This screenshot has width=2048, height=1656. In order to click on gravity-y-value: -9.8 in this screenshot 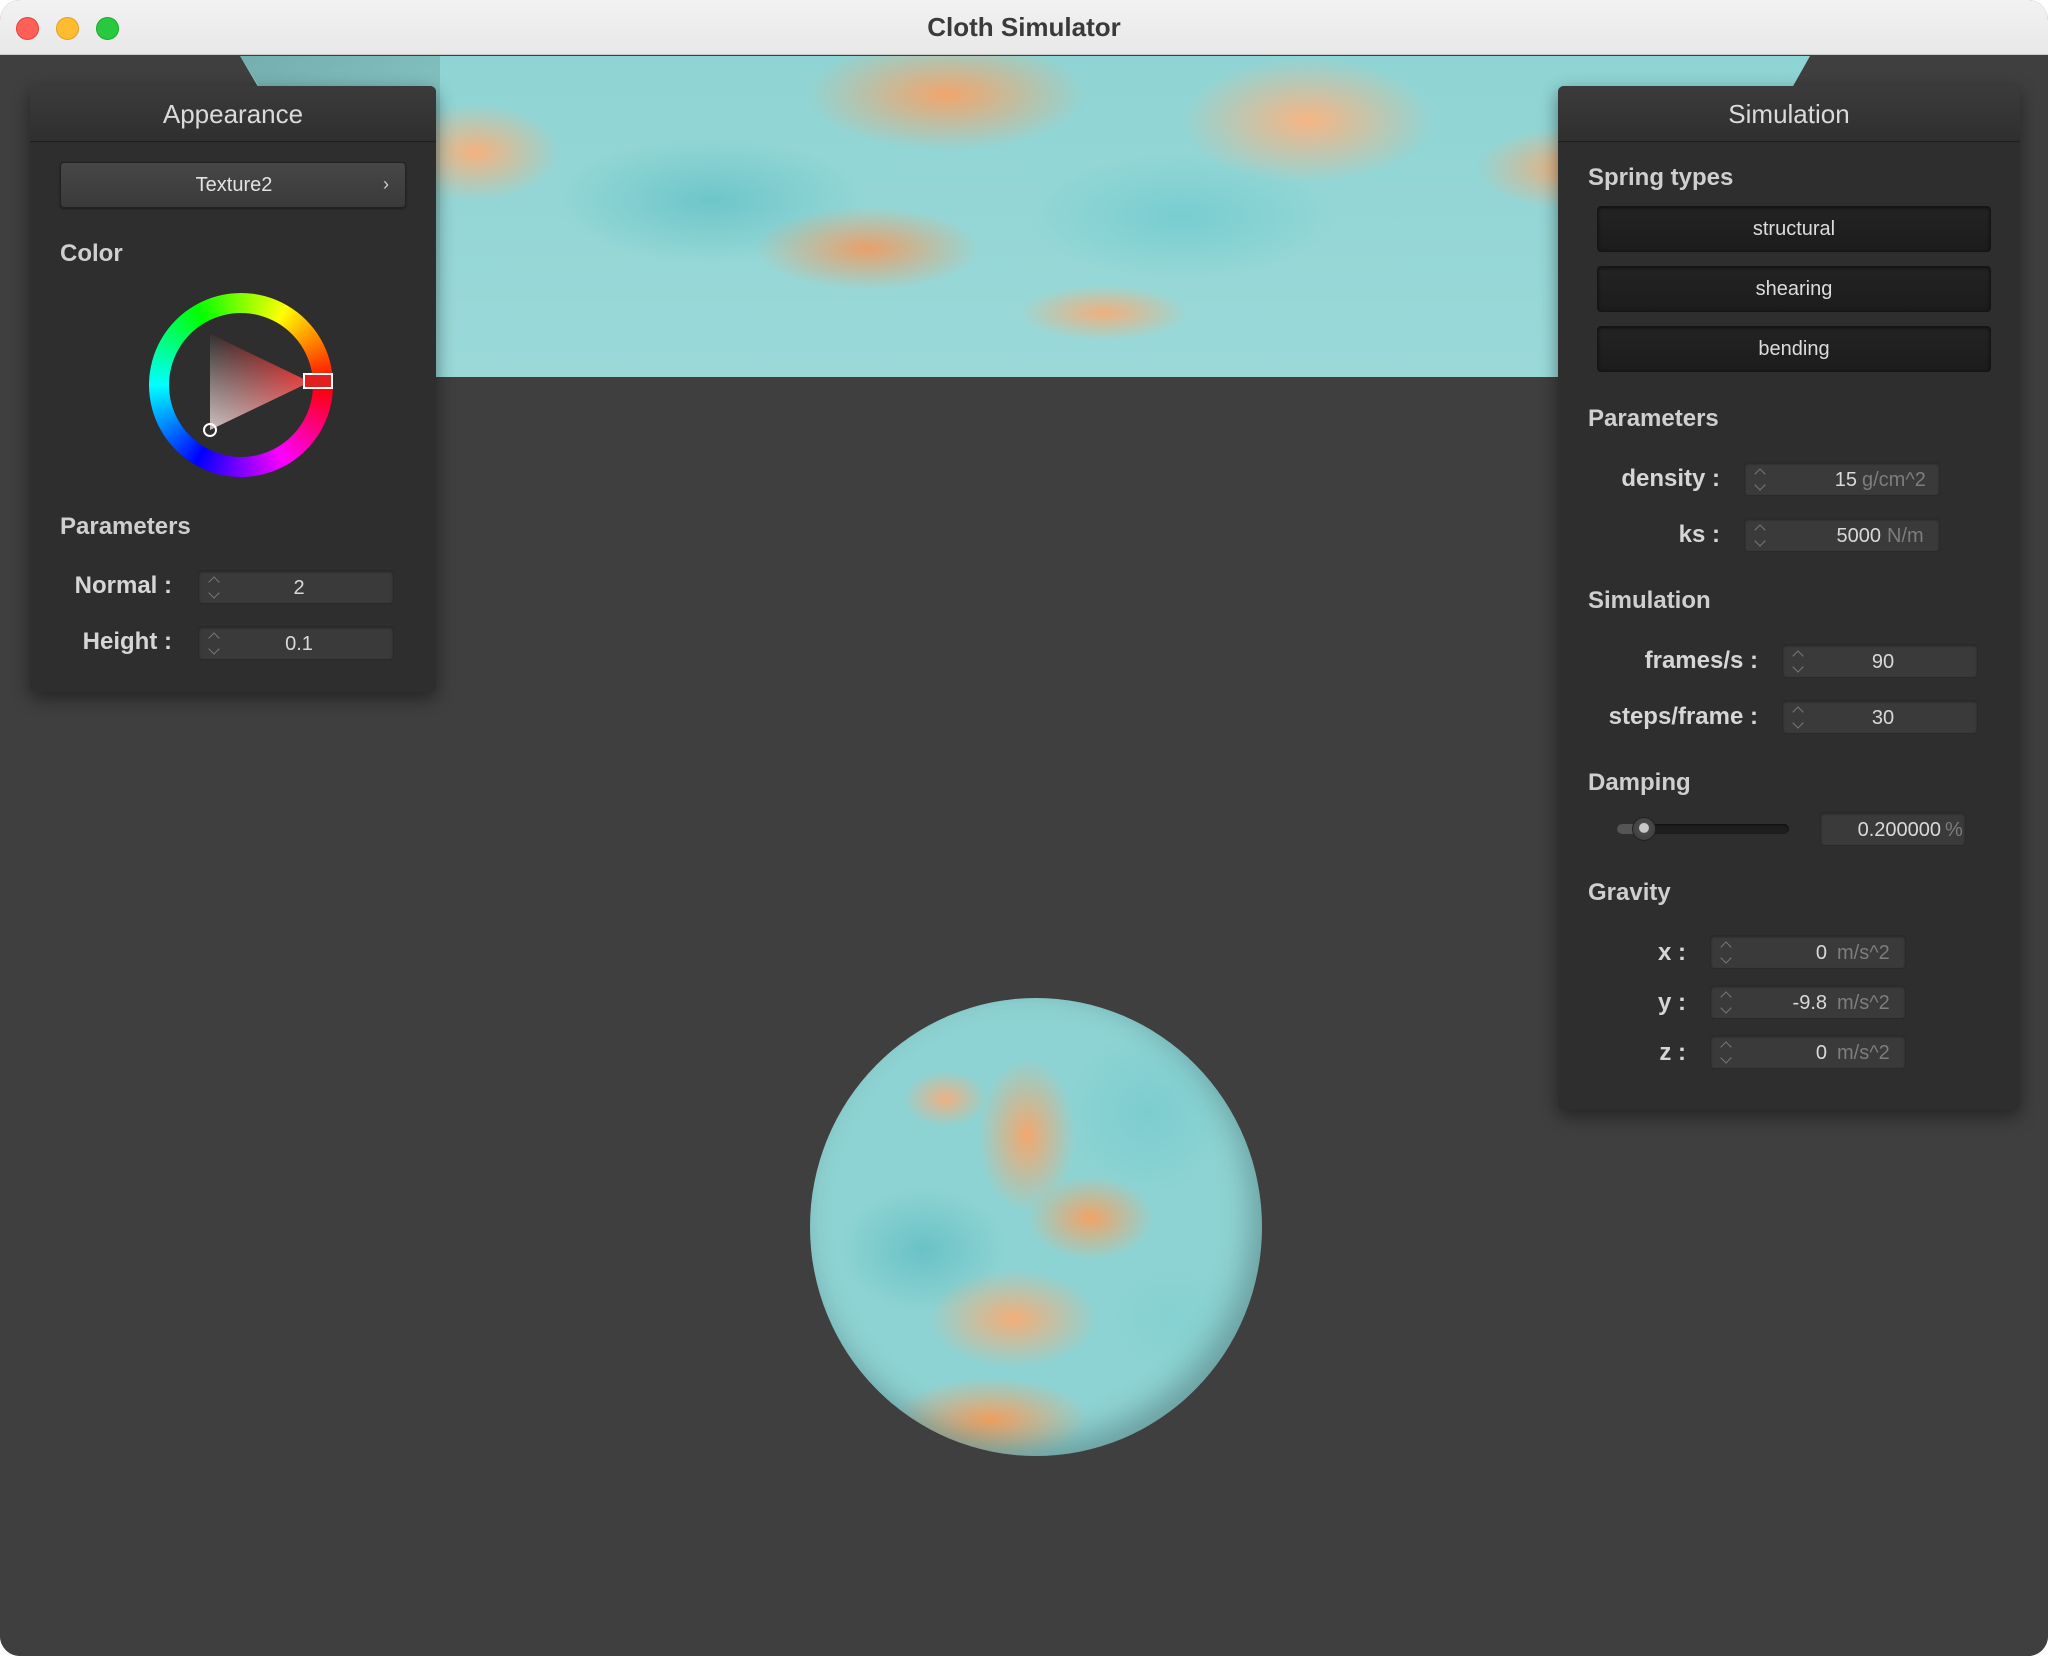, I will do `click(1809, 1003)`.